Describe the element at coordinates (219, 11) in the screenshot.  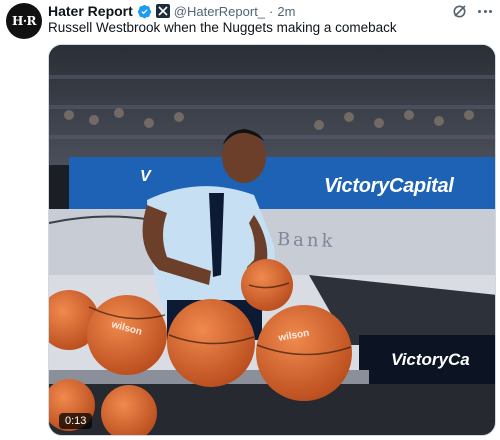
I see `author-handle: @HaterReport_` at that location.